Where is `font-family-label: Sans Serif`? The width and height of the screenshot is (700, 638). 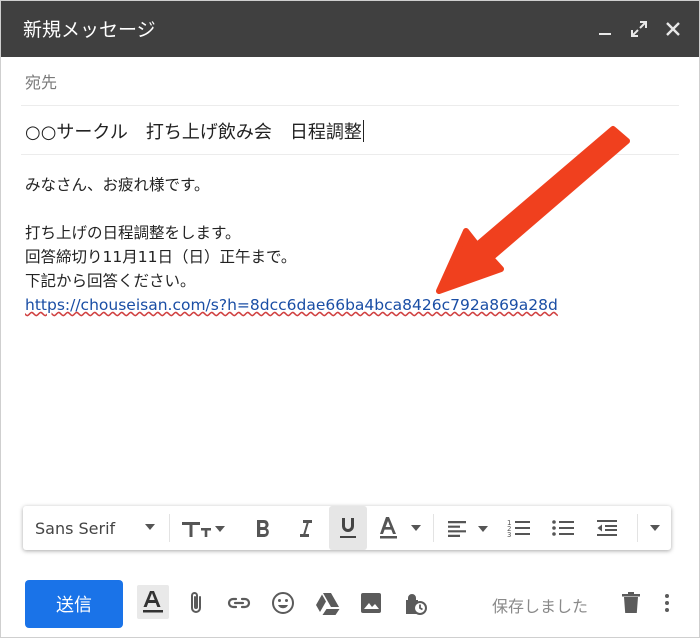 font-family-label: Sans Serif is located at coordinates (75, 528).